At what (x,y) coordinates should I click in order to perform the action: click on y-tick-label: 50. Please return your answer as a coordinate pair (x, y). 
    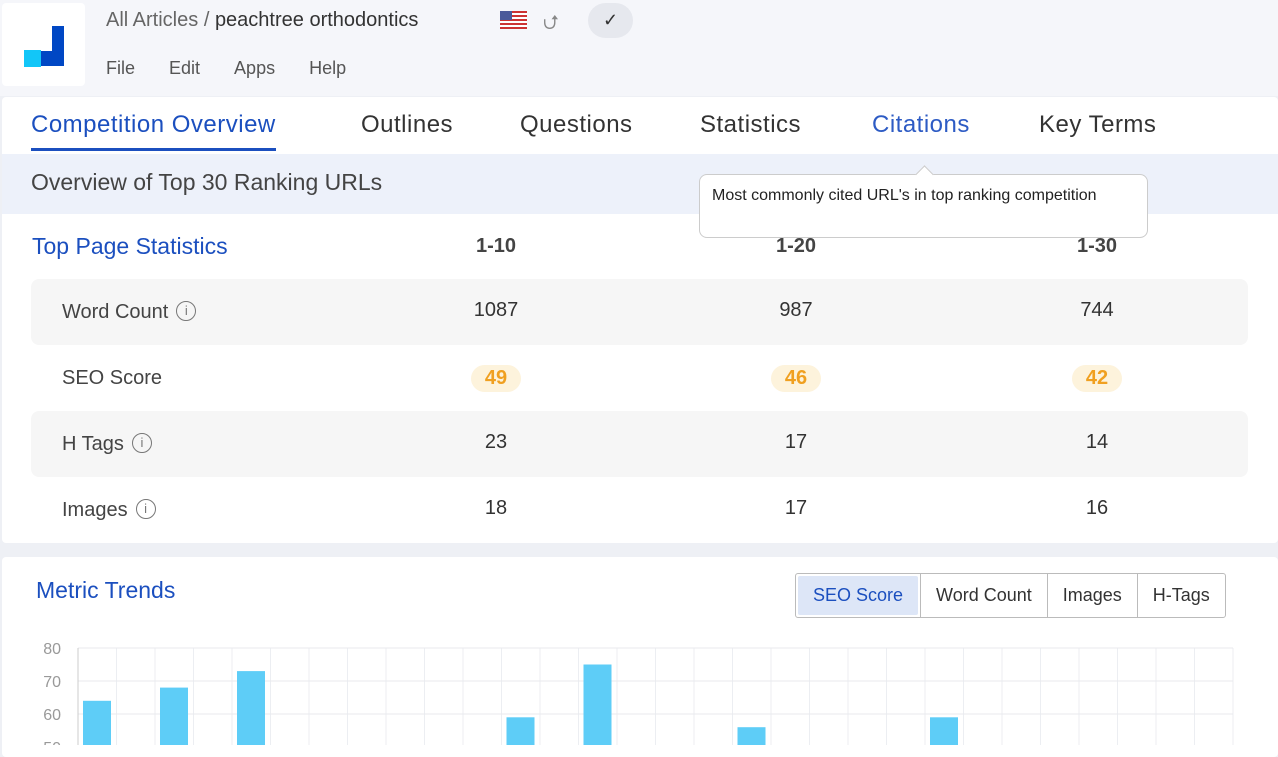
    Looking at the image, I should click on (52, 742).